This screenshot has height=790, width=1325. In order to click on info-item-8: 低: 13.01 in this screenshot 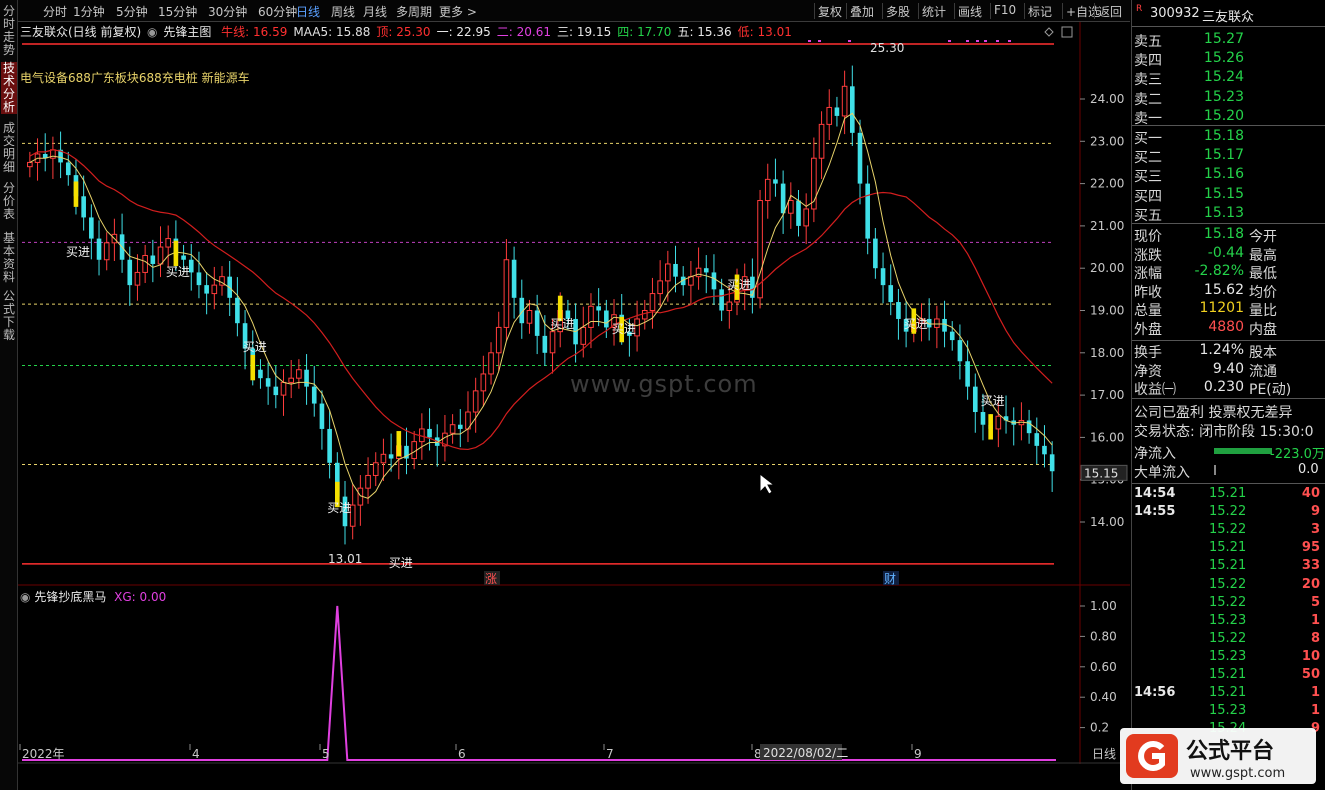, I will do `click(764, 32)`.